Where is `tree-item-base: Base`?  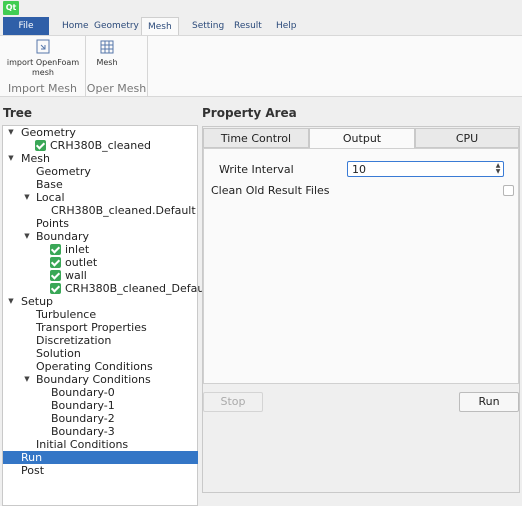 tree-item-base: Base is located at coordinates (100, 184).